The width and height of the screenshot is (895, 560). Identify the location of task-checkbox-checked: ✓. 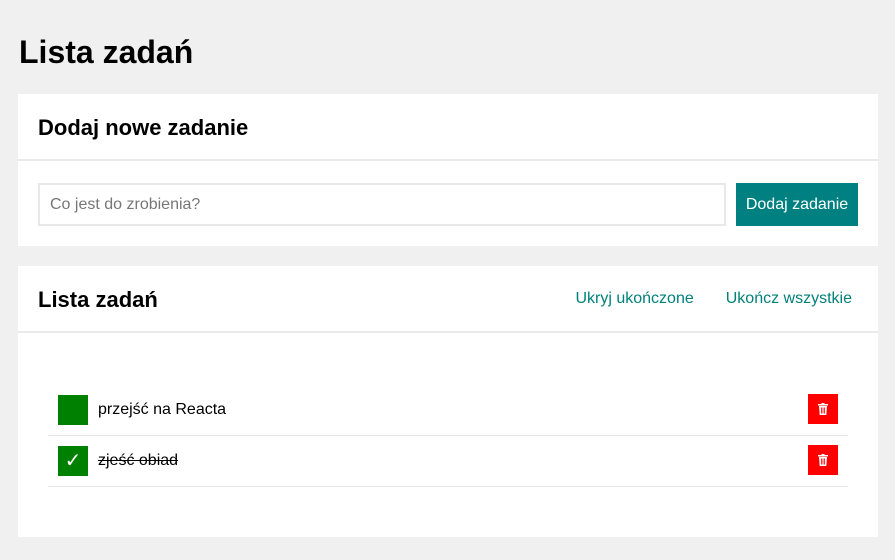
(73, 461).